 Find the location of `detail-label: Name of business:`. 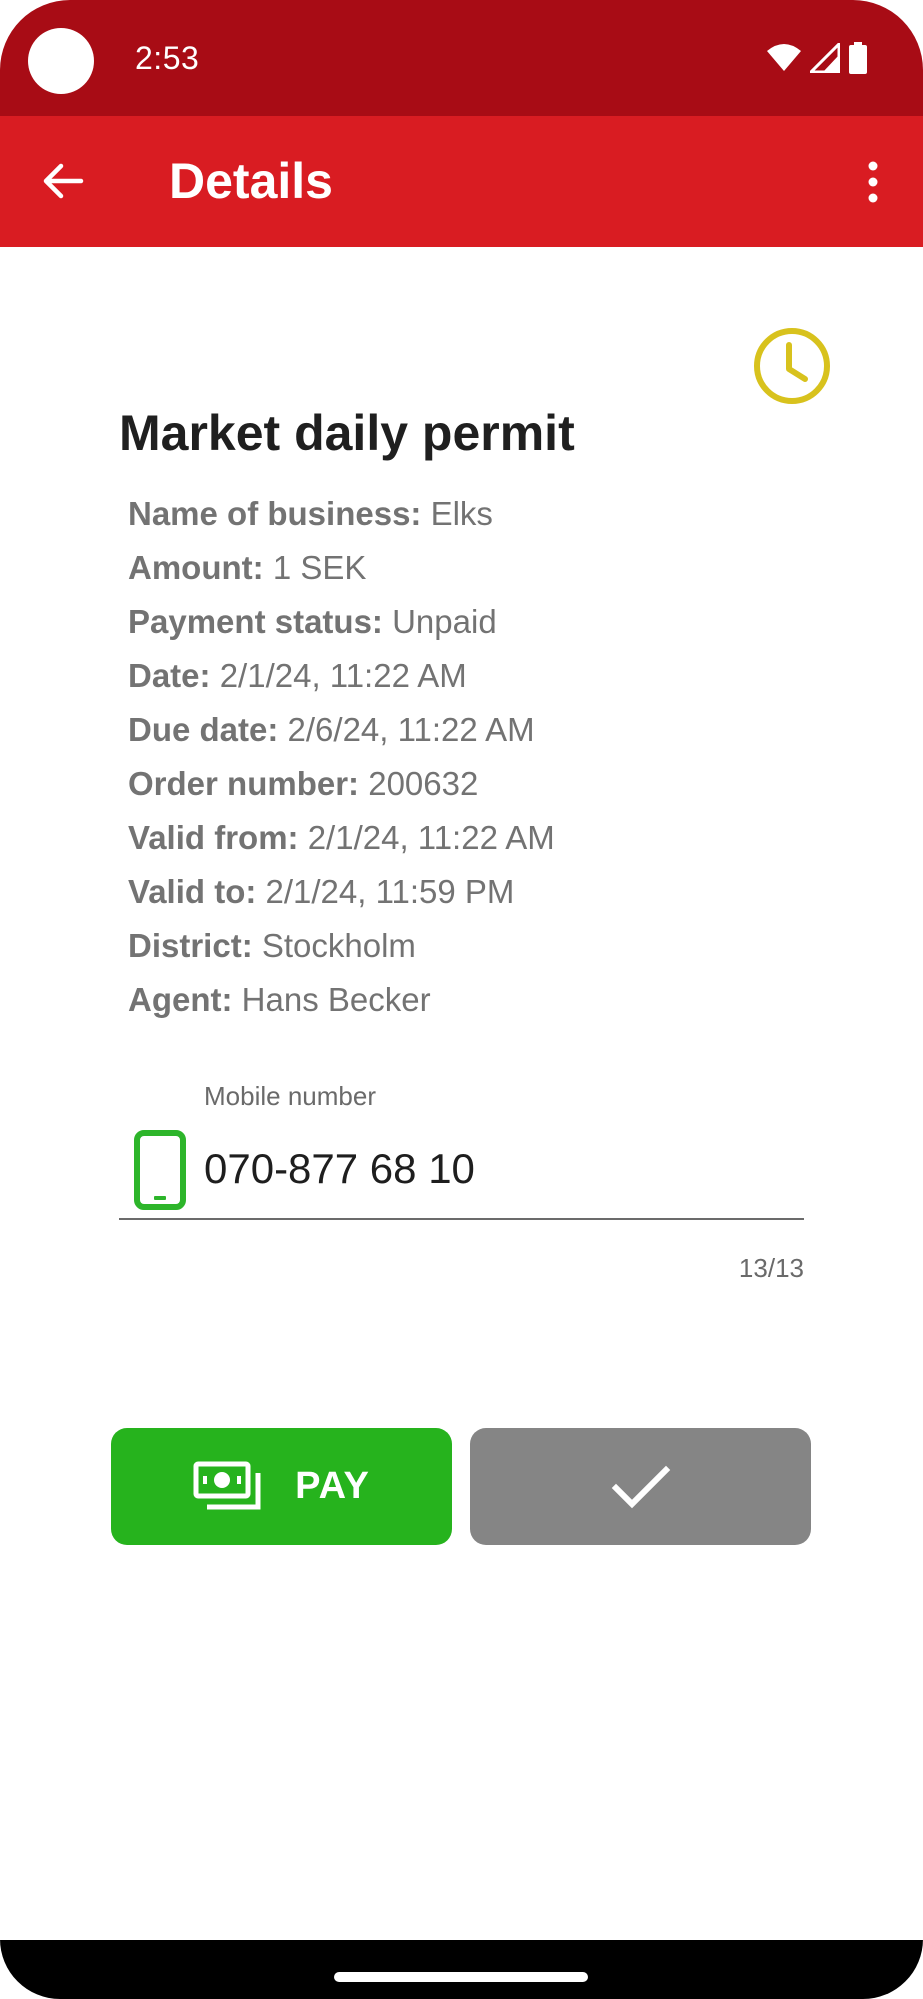

detail-label: Name of business: is located at coordinates (275, 513).